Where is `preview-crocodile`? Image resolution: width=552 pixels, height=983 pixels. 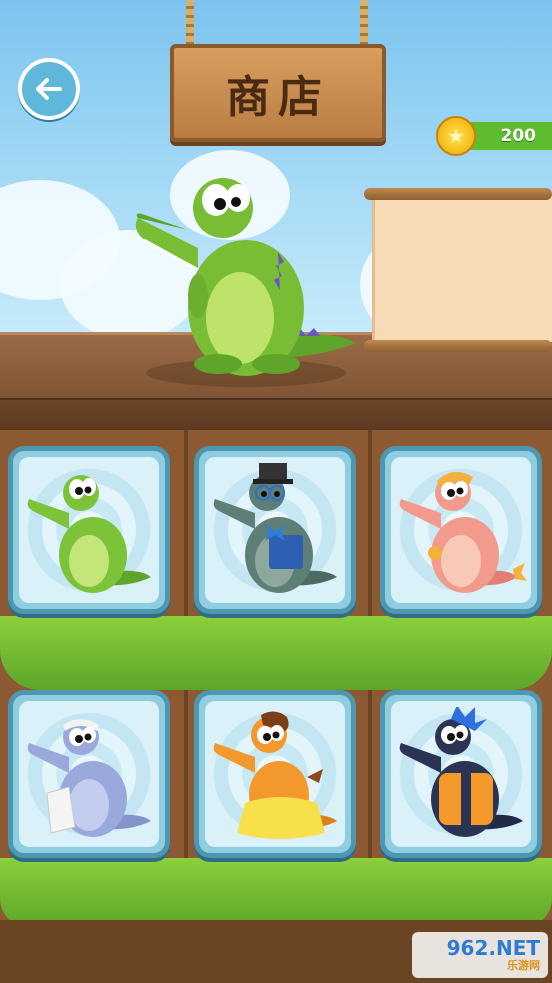
preview-crocodile is located at coordinates (245, 282).